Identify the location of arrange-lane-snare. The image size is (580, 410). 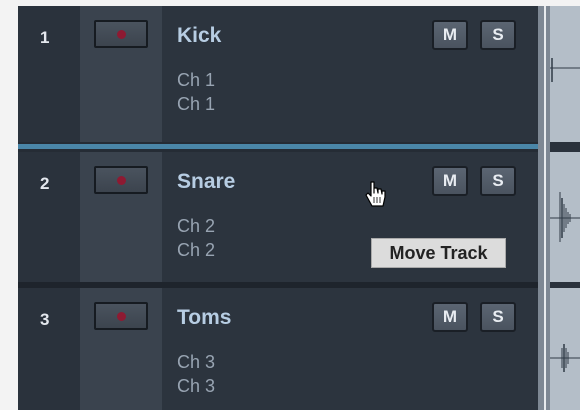
(565, 217).